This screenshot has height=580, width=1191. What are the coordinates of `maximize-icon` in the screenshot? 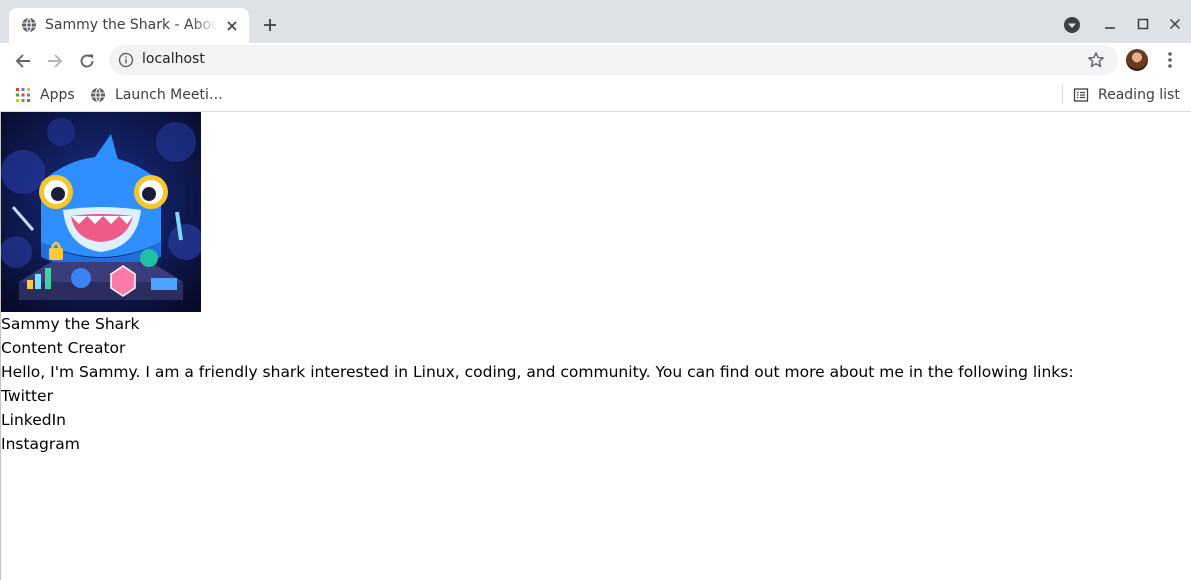 It's located at (1143, 24).